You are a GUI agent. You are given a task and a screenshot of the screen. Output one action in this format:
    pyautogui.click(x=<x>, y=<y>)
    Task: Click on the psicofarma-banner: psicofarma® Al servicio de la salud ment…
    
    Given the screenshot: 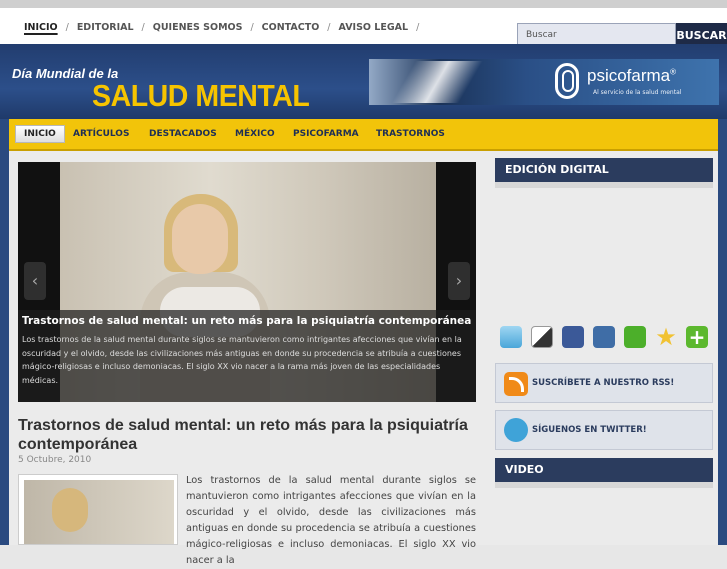 What is the action you would take?
    pyautogui.click(x=544, y=82)
    